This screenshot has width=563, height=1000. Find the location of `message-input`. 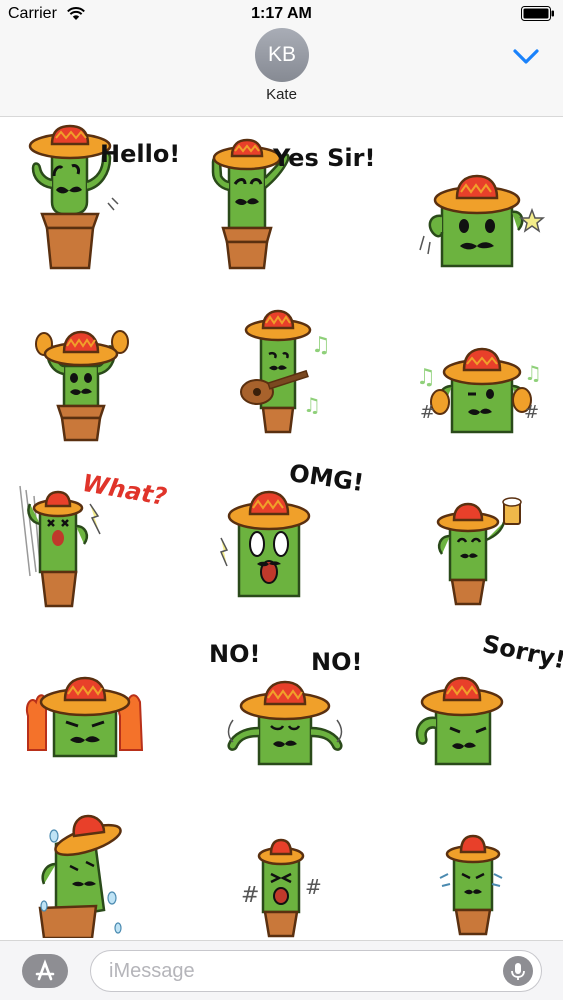

message-input is located at coordinates (299, 971).